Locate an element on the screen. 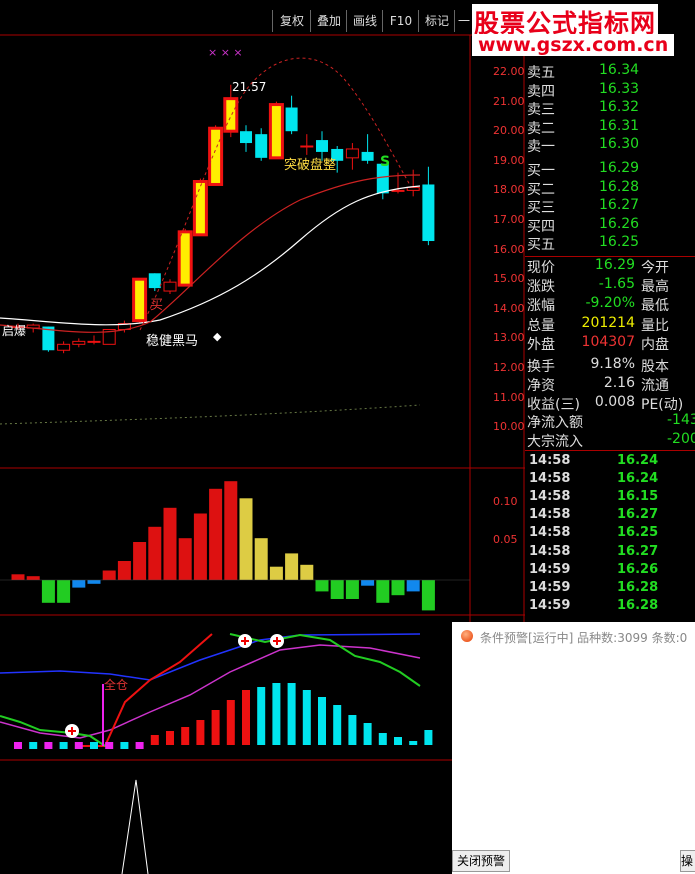  stat-label: 涨跌 is located at coordinates (541, 287).